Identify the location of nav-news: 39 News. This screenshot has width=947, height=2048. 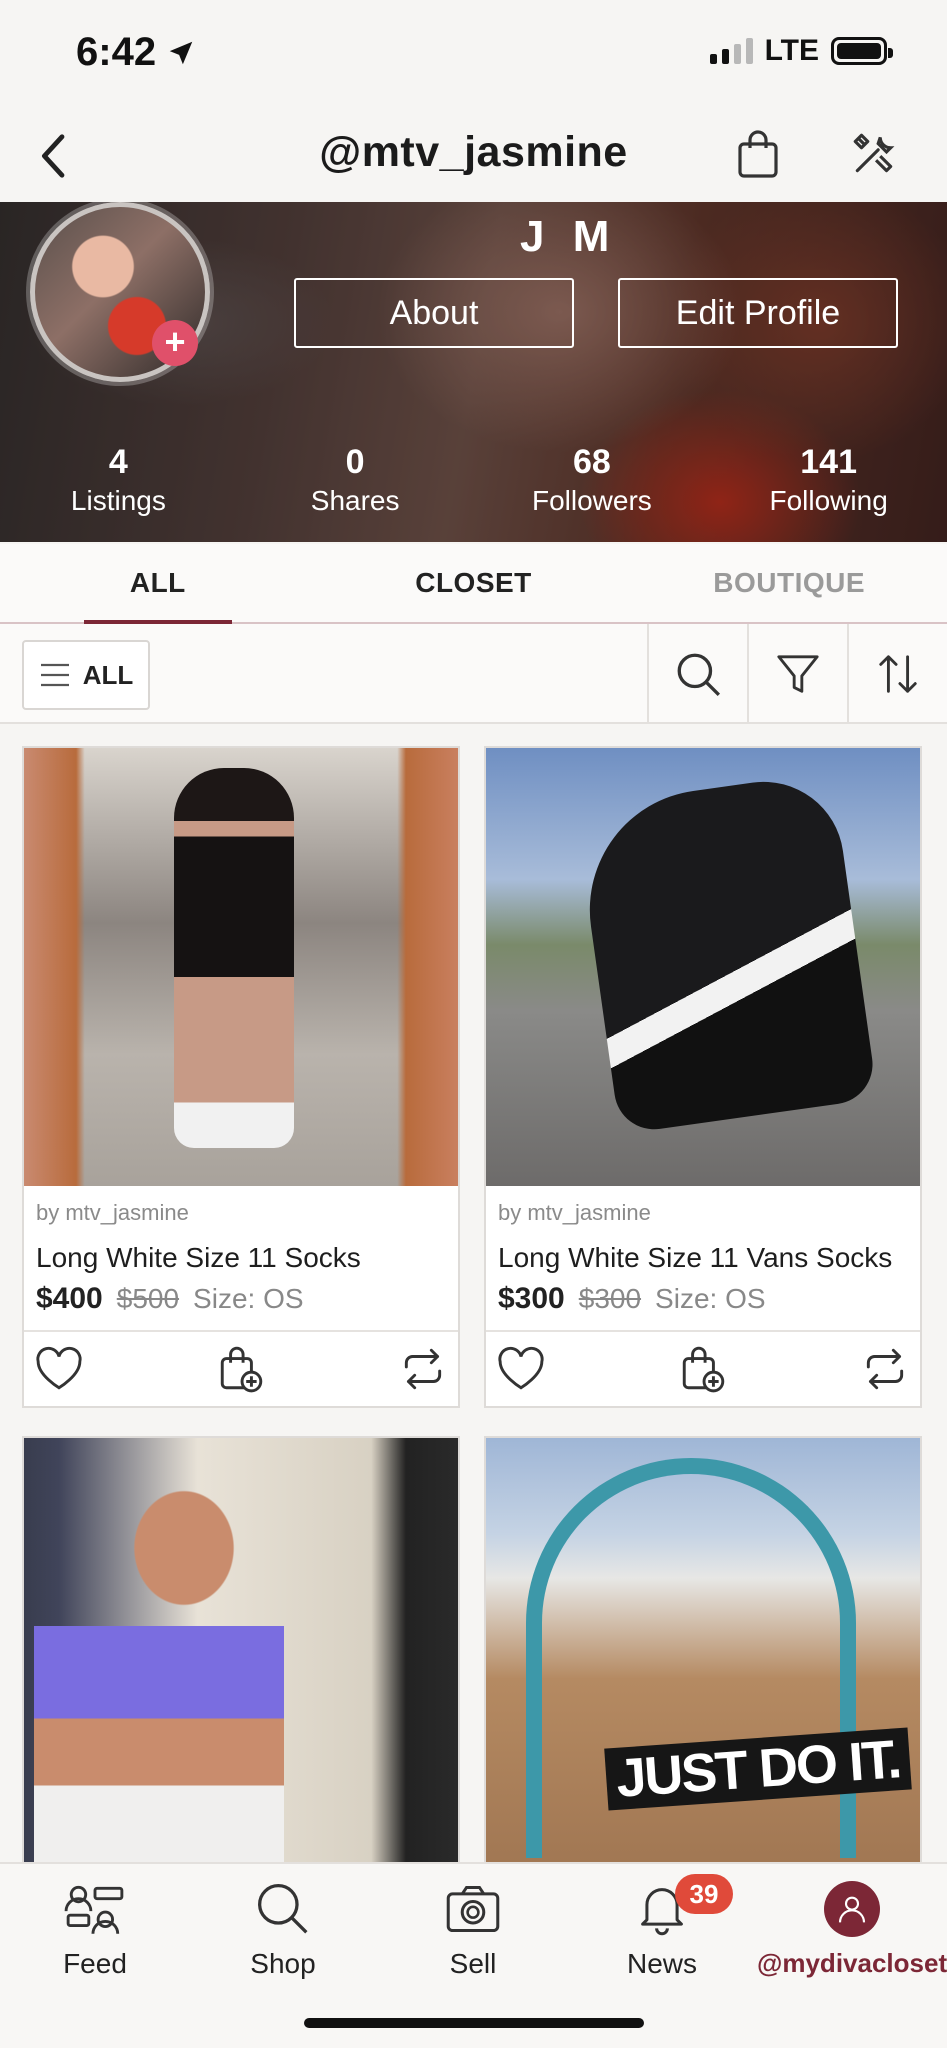
(662, 1927).